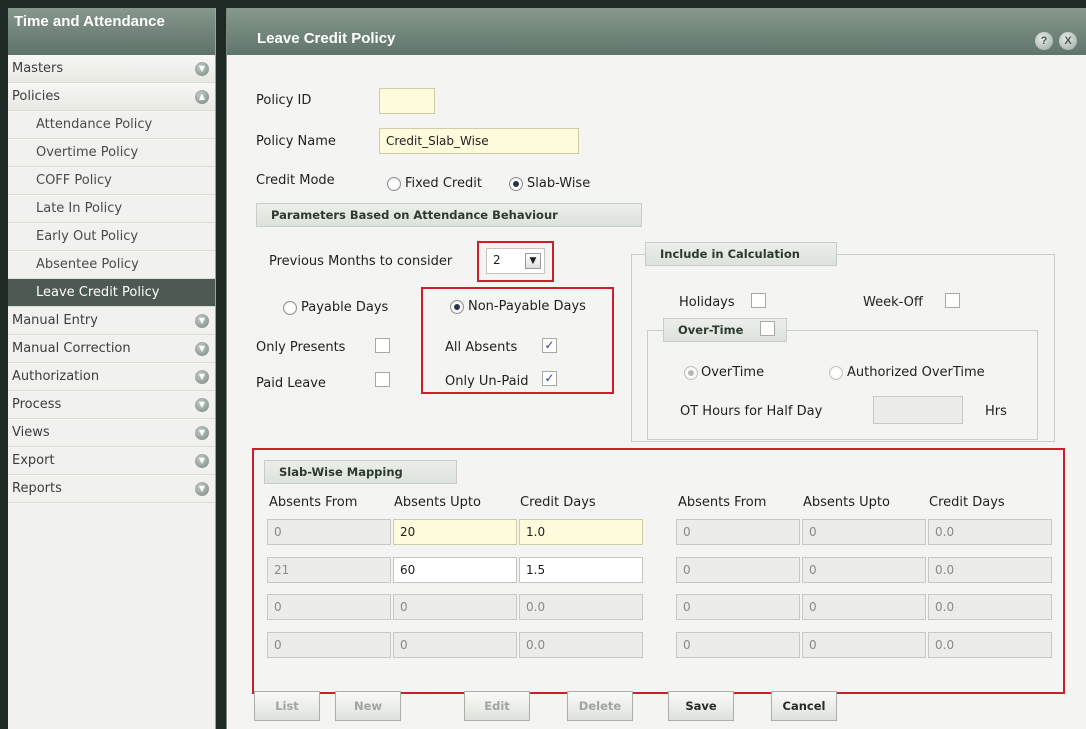  What do you see at coordinates (479, 141) in the screenshot?
I see `policy-name-input: Credit_Slab_Wise` at bounding box center [479, 141].